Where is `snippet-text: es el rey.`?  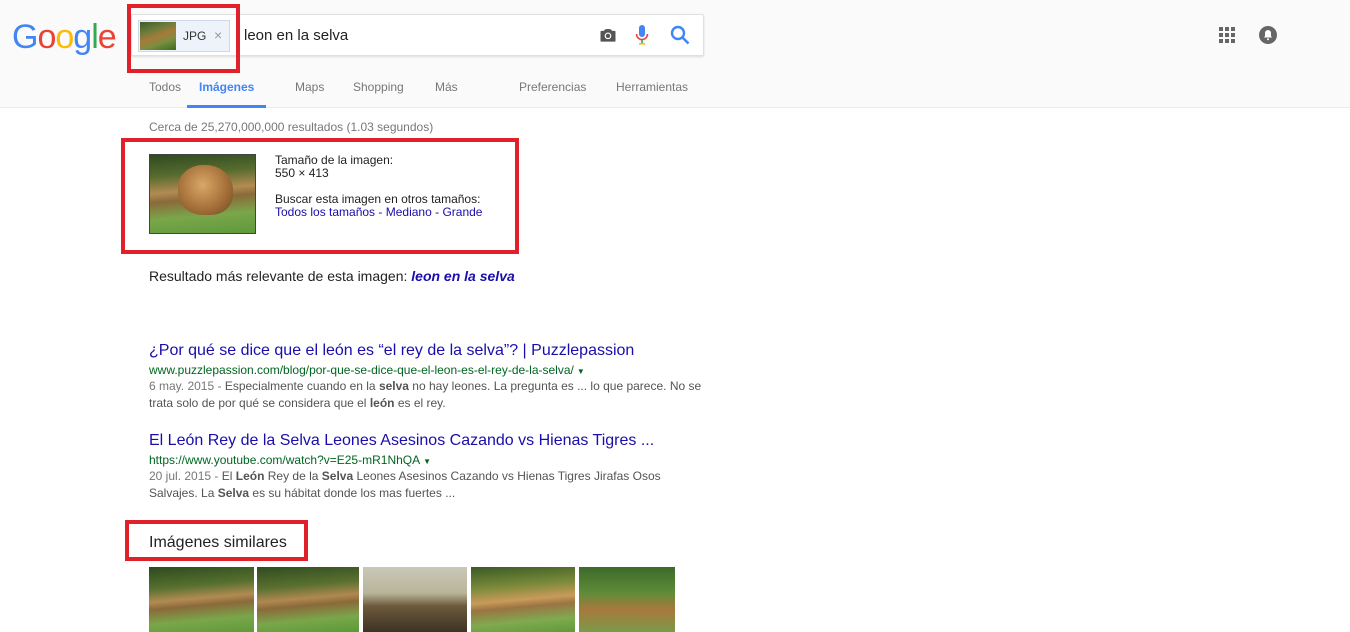
snippet-text: es el rey. is located at coordinates (420, 403).